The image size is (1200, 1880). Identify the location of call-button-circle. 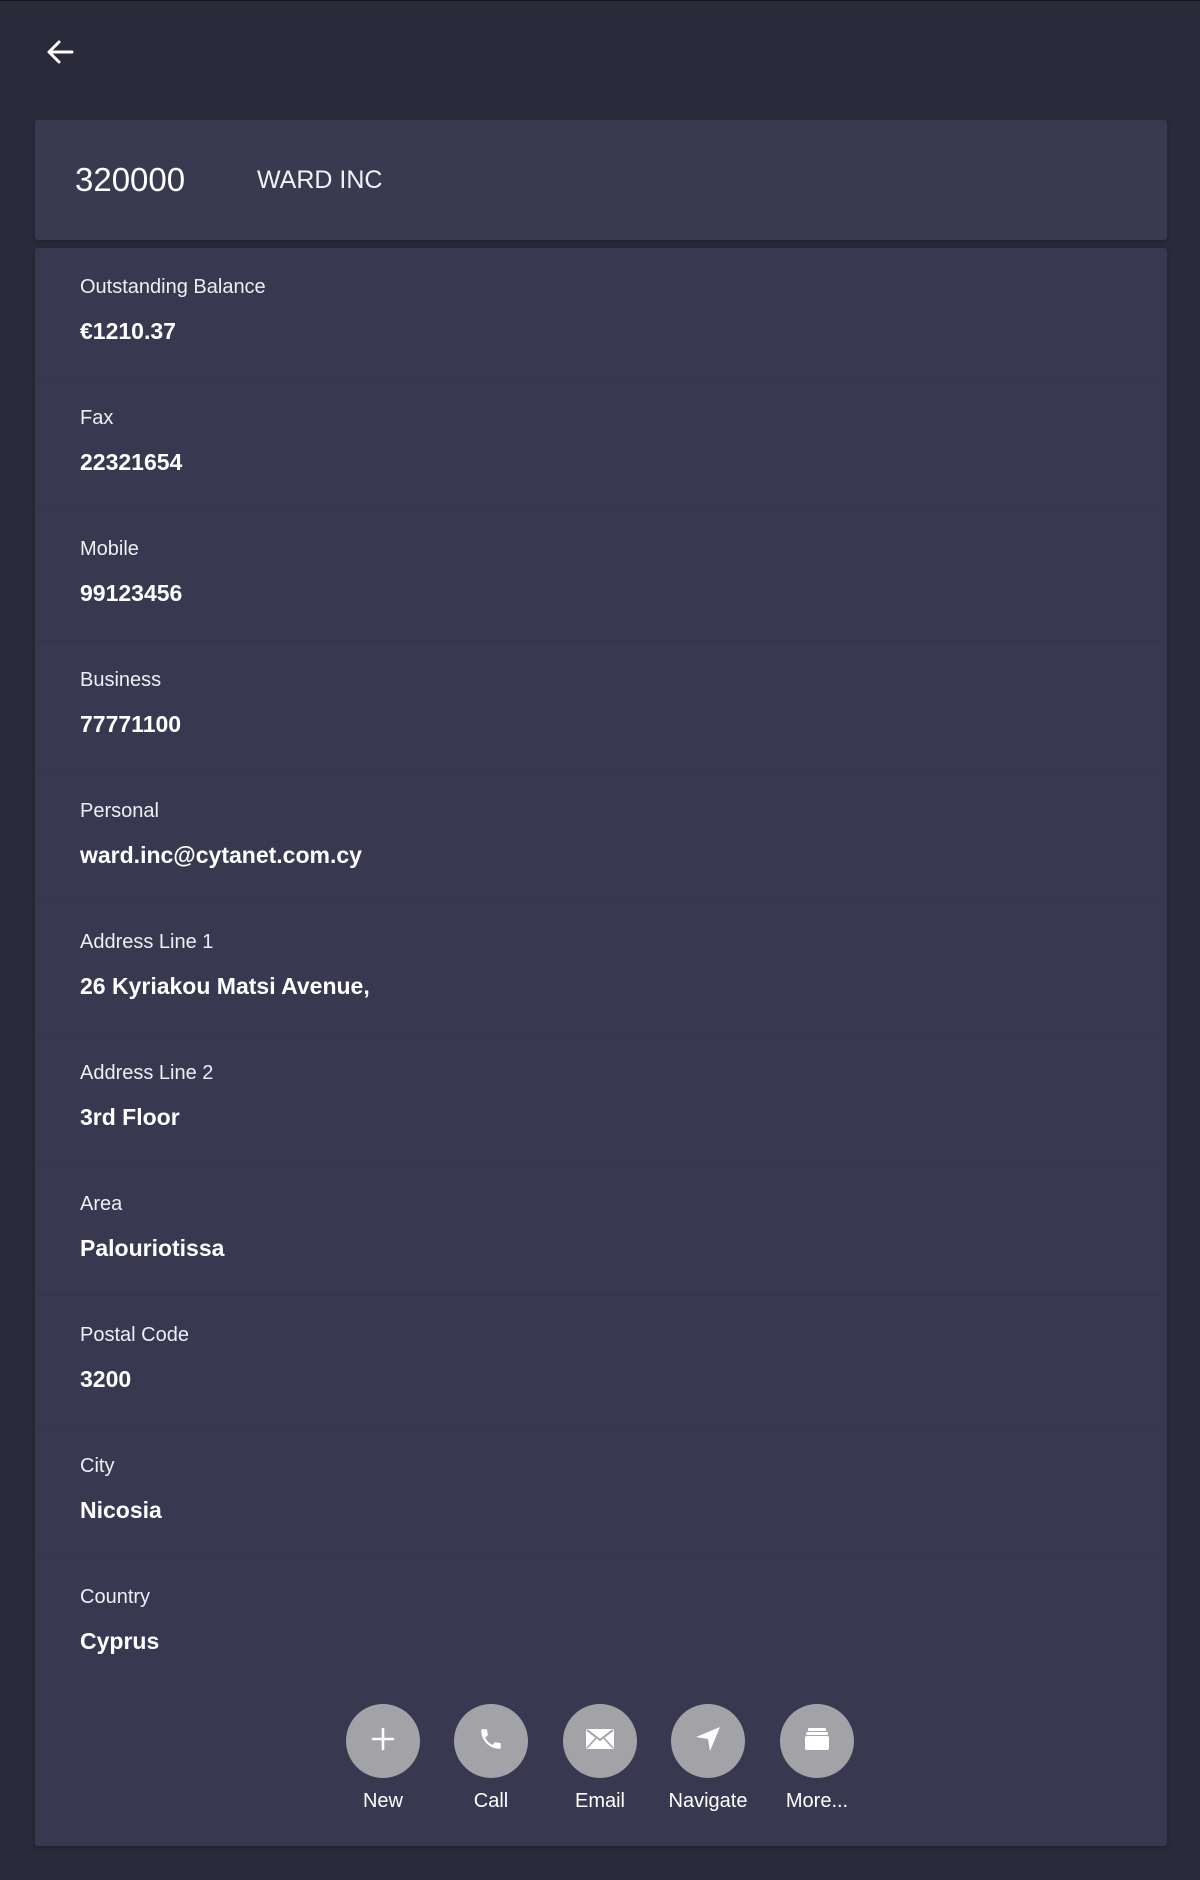
(491, 1741).